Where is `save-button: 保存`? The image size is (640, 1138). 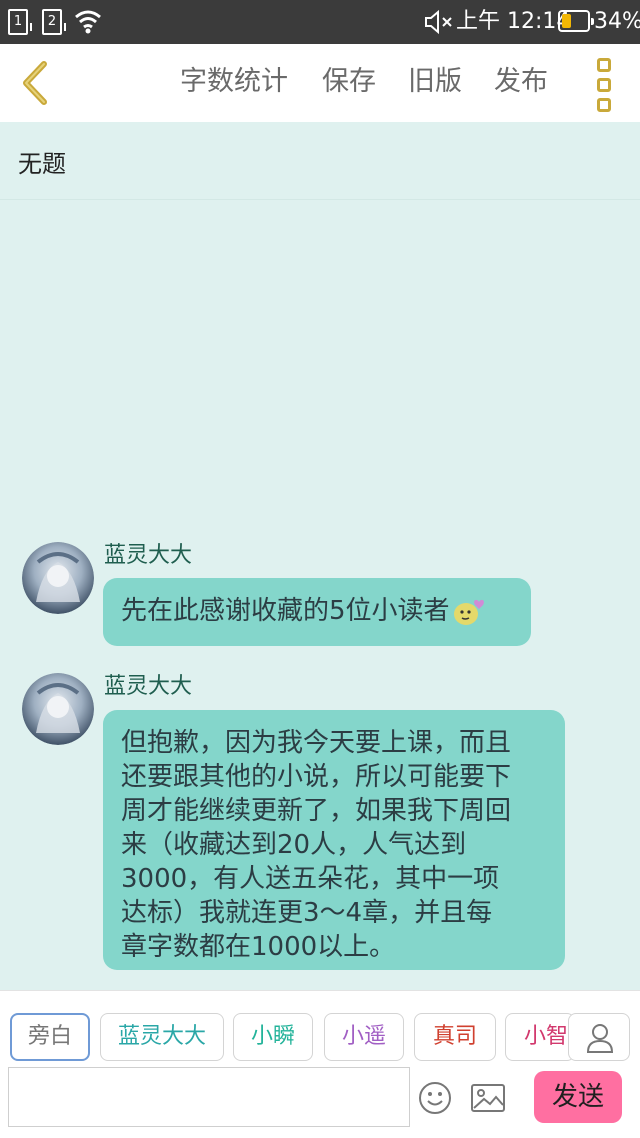 save-button: 保存 is located at coordinates (349, 82).